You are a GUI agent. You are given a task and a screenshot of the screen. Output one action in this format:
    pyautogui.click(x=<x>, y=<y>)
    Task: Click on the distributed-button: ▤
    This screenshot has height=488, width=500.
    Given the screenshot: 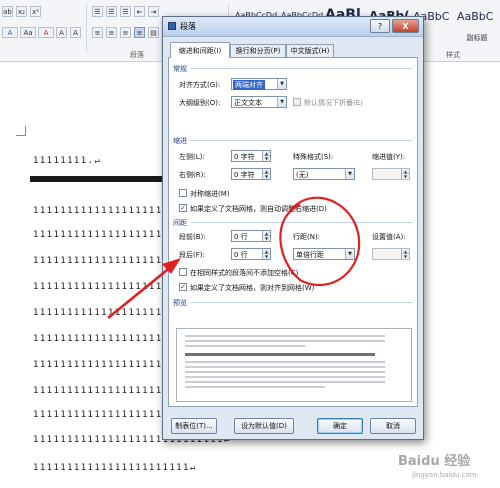 What is the action you would take?
    pyautogui.click(x=153, y=32)
    